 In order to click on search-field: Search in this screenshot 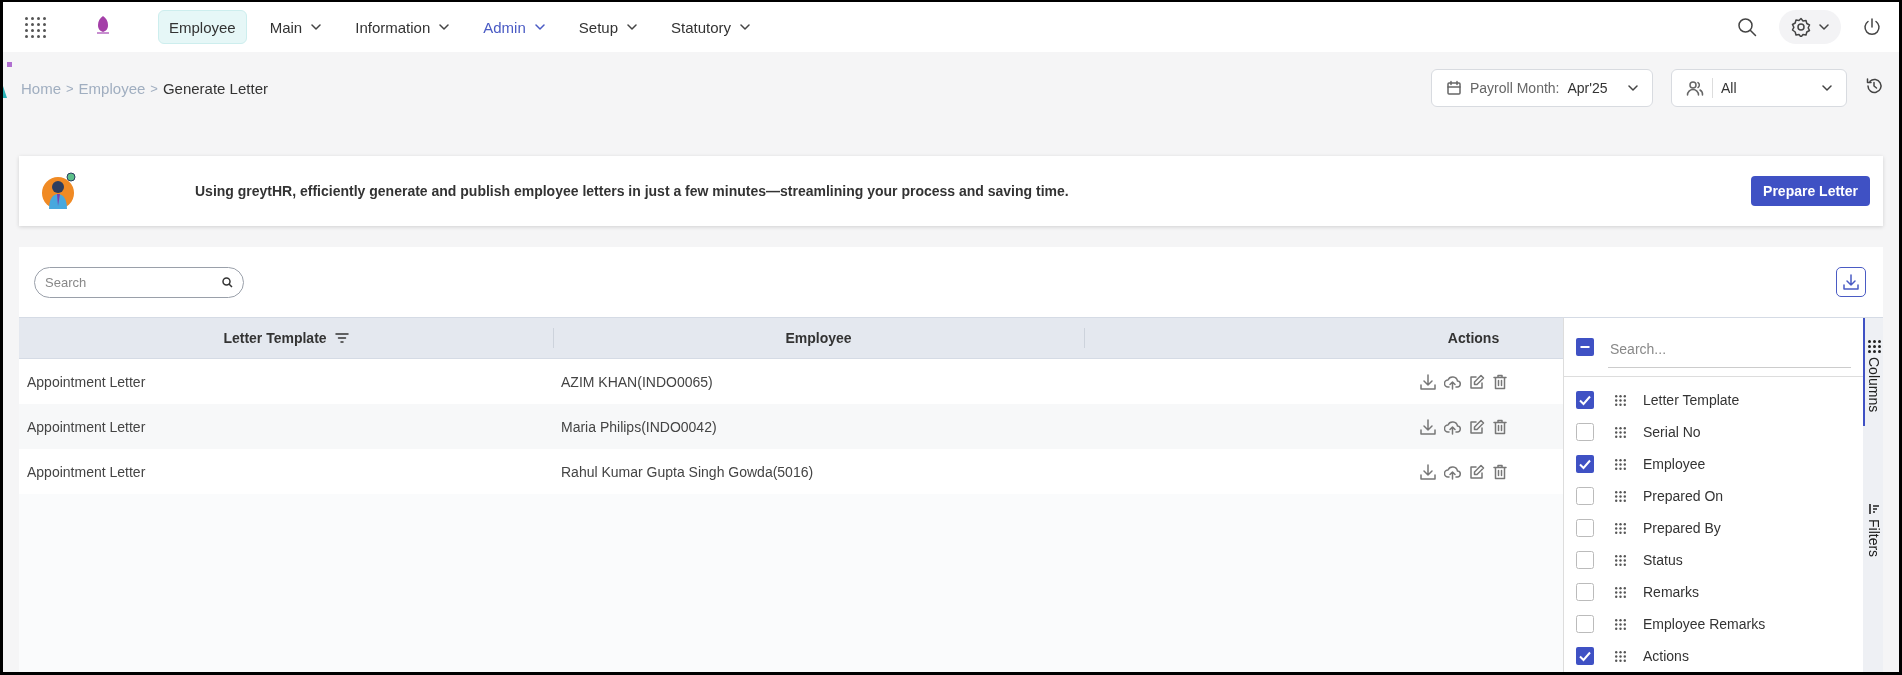, I will do `click(139, 282)`.